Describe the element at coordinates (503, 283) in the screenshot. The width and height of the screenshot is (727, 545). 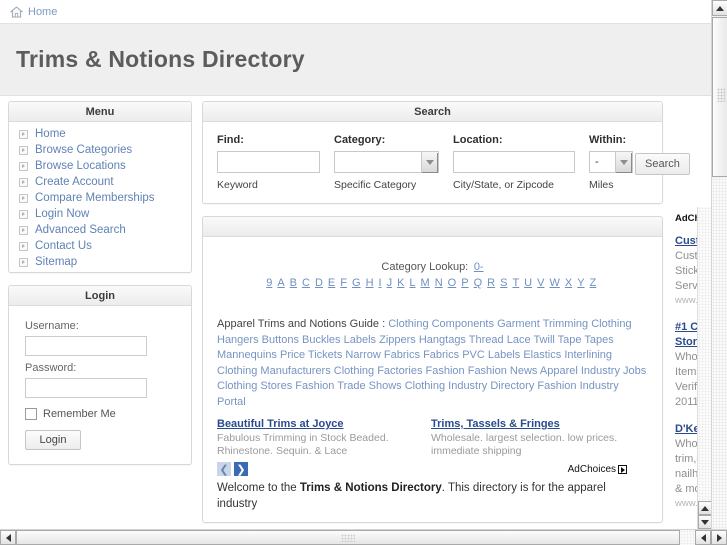
I see `category-lookup-letter: S` at that location.